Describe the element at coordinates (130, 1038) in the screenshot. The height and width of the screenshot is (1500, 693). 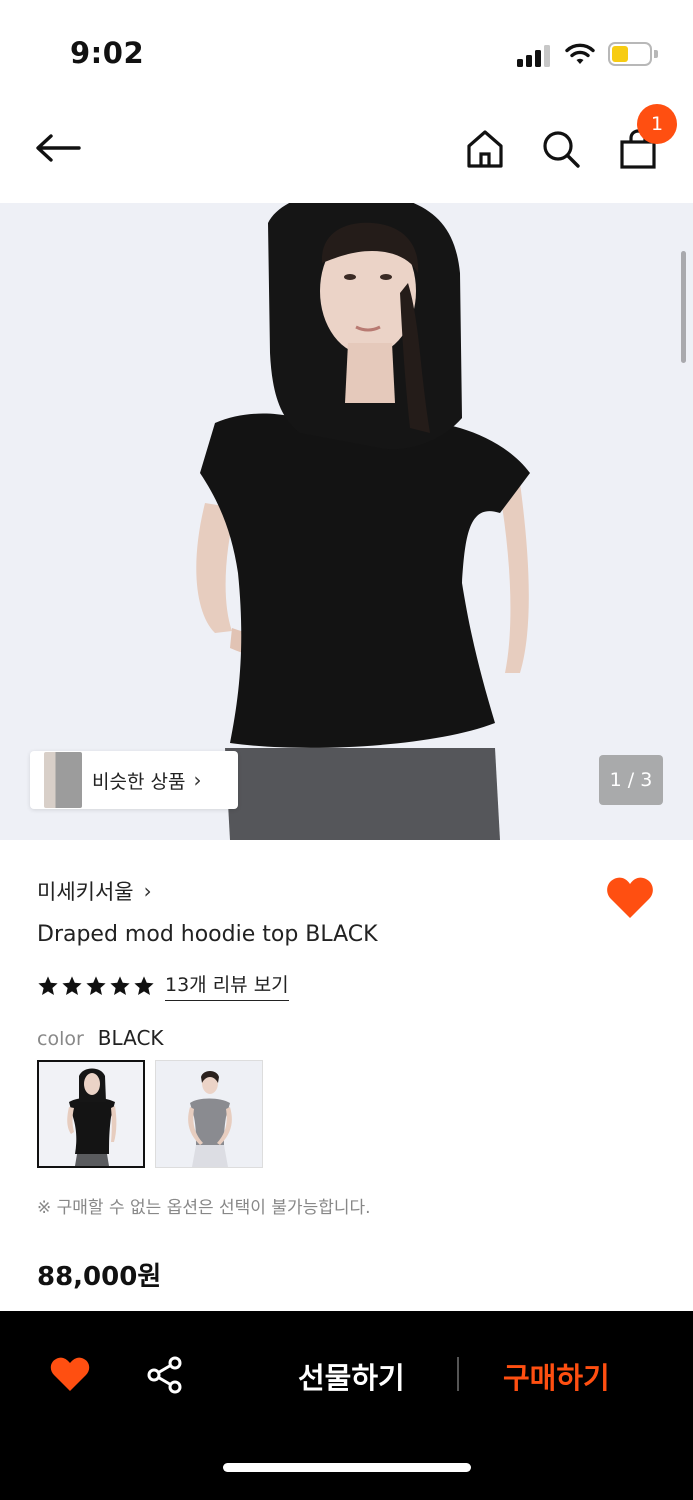
I see `selected-color-value: BLACK` at that location.